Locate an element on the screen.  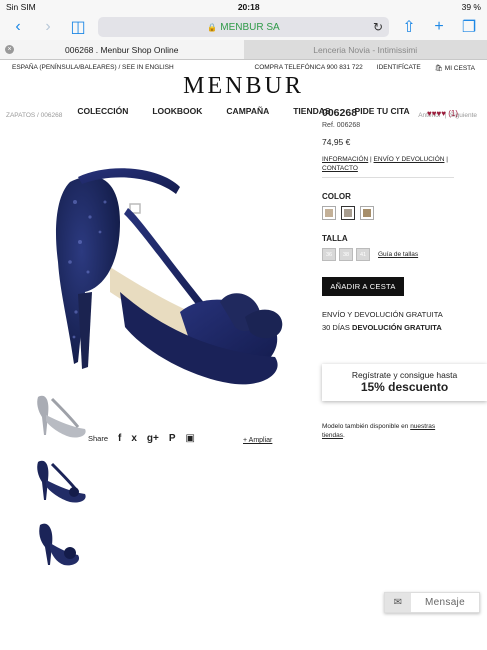
share-bar: Share f x g+ P ▣ is located at coordinates (141, 438).